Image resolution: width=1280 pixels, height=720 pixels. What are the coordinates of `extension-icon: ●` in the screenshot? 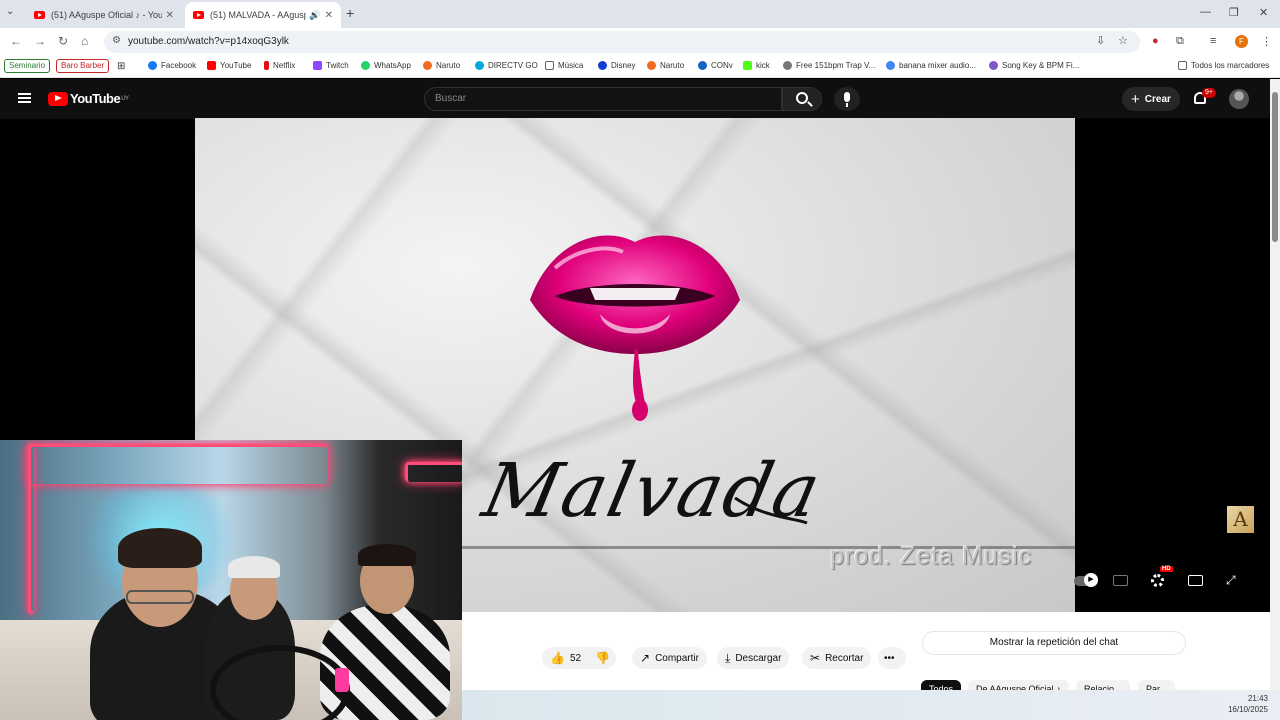 It's located at (1155, 41).